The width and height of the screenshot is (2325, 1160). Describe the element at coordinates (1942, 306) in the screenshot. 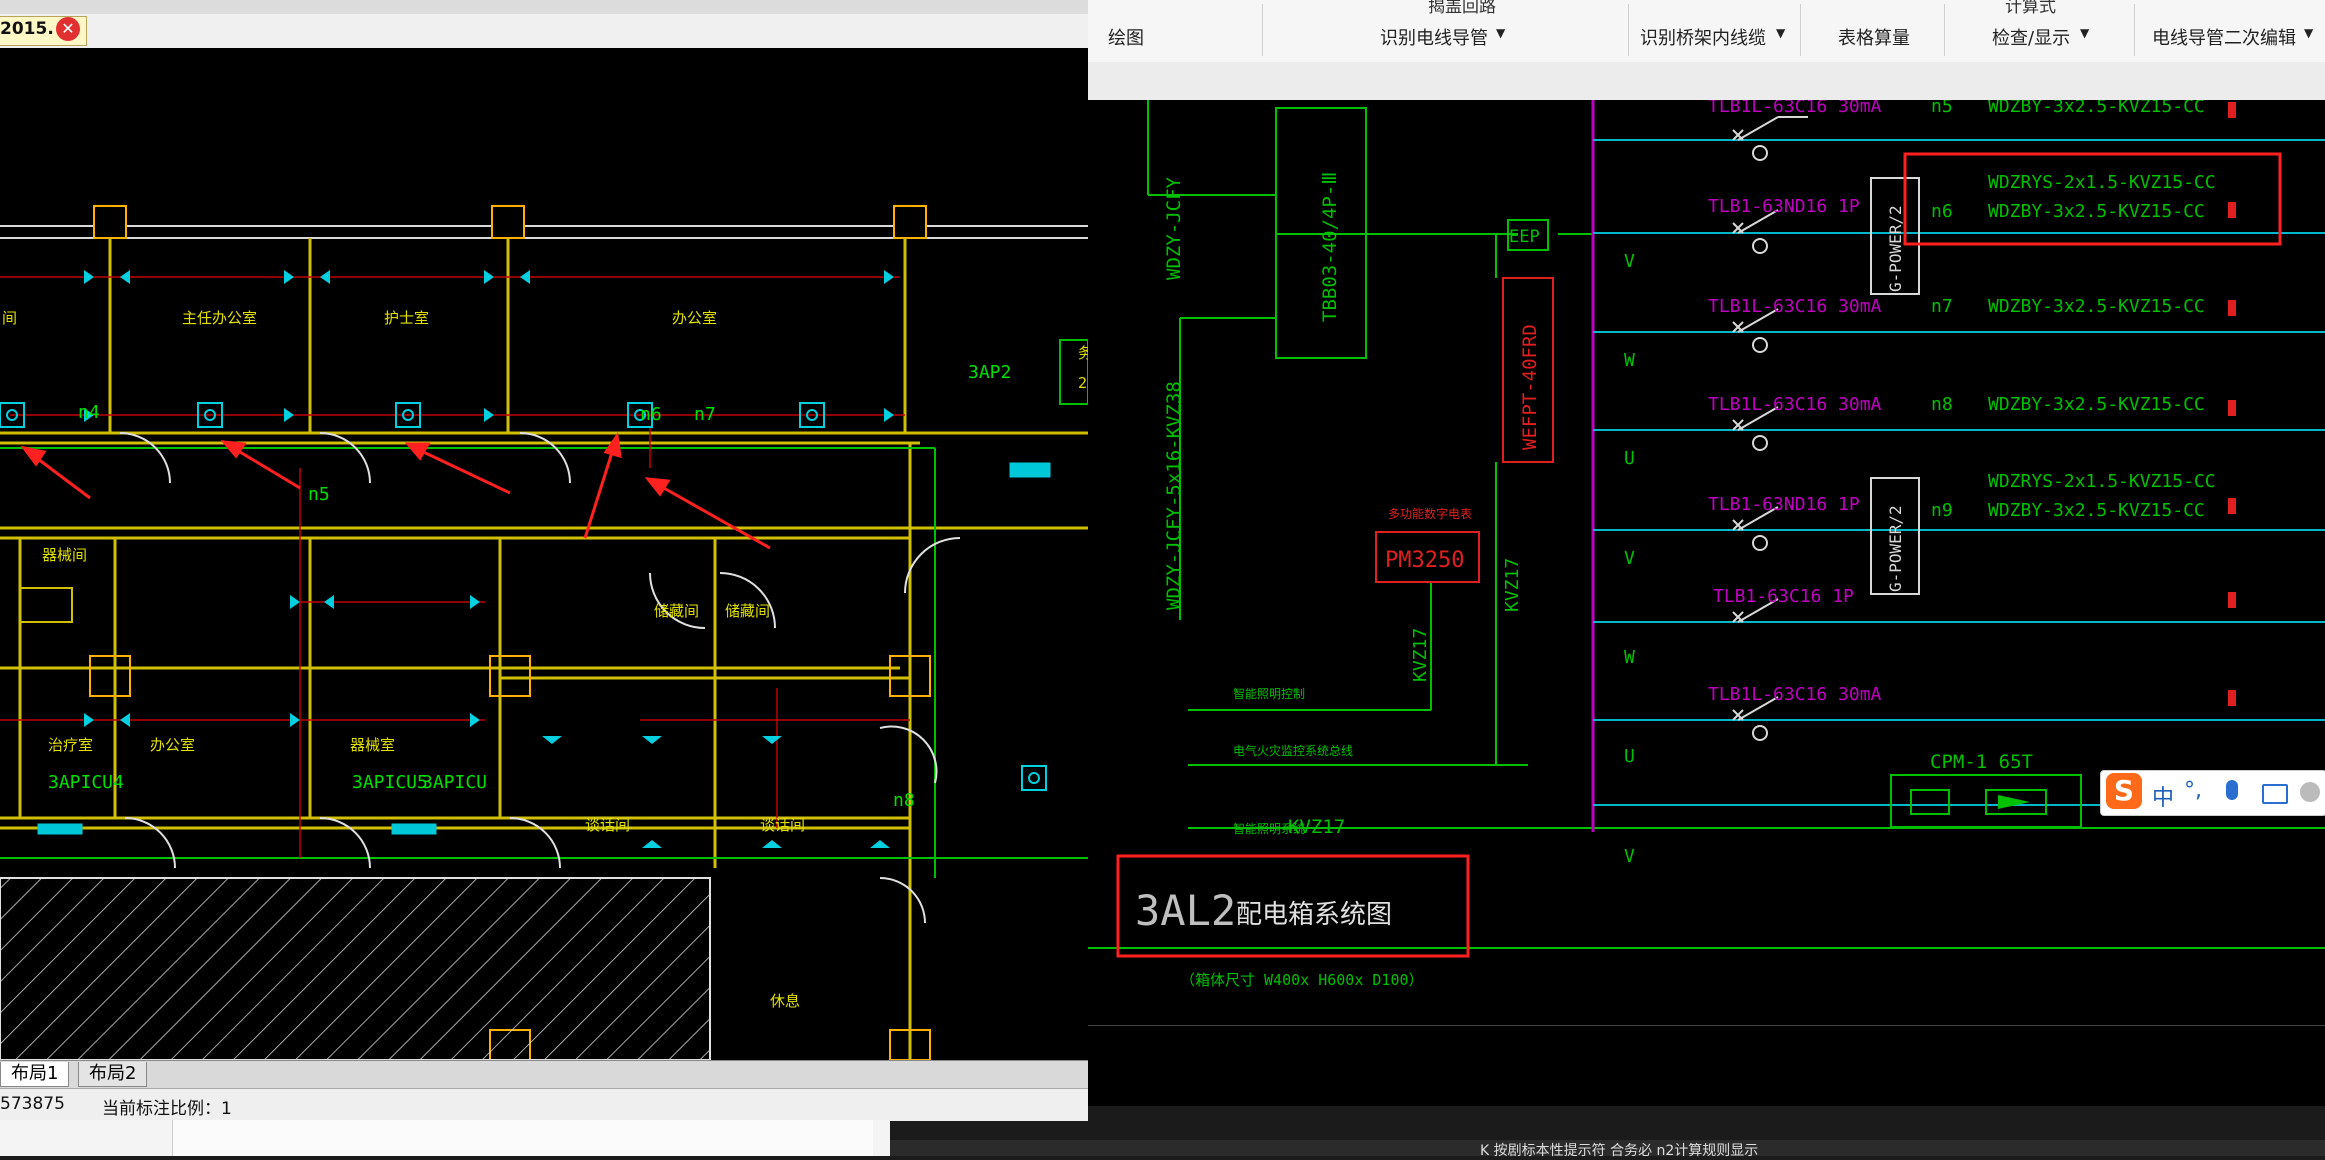

I see `circuit-label-row-3: n7` at that location.